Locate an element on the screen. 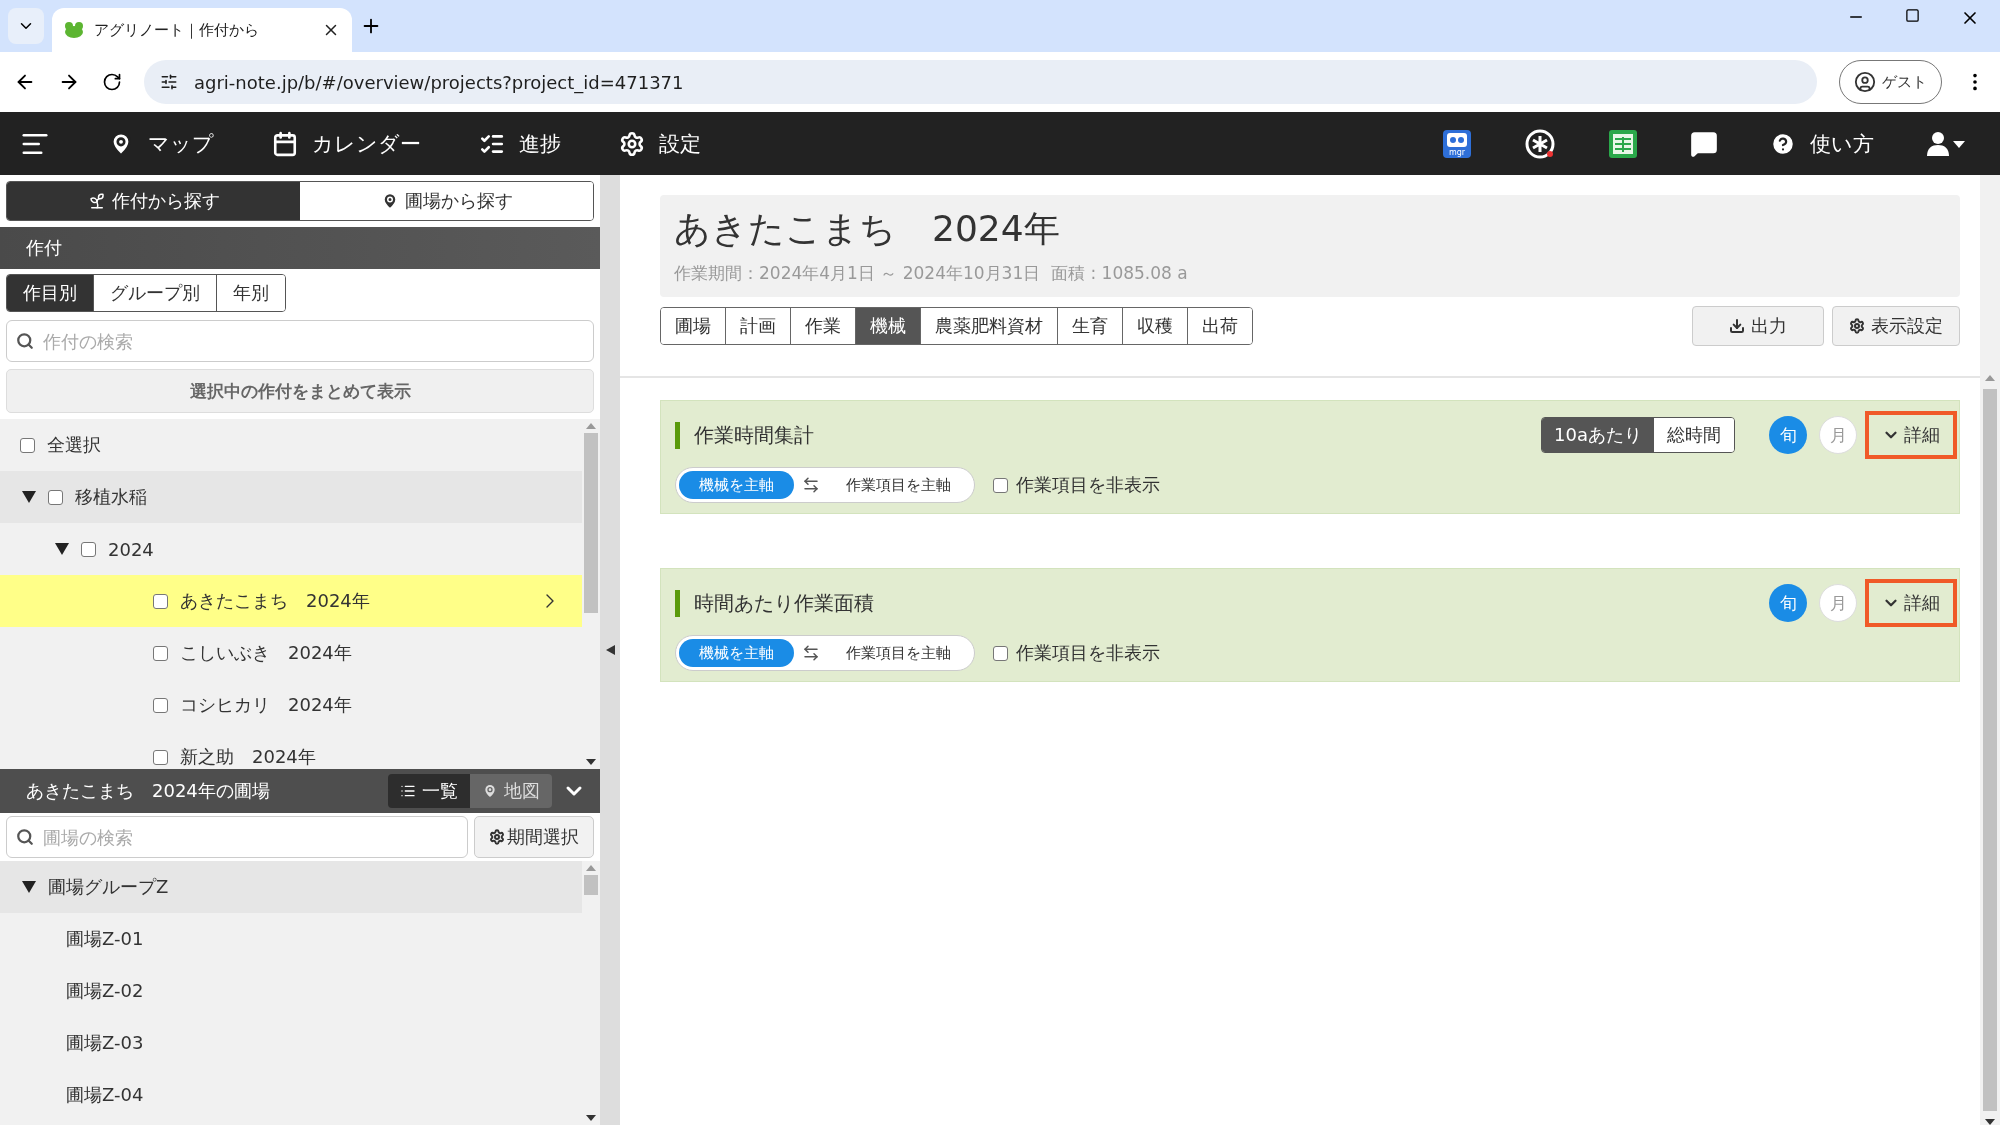 The height and width of the screenshot is (1125, 2000). view-tab: 一覧 is located at coordinates (429, 791).